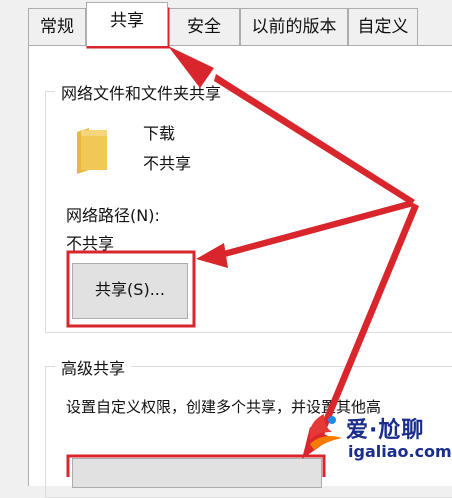 Image resolution: width=452 pixels, height=498 pixels. I want to click on network-path-label: 网络路径(N):, so click(113, 215).